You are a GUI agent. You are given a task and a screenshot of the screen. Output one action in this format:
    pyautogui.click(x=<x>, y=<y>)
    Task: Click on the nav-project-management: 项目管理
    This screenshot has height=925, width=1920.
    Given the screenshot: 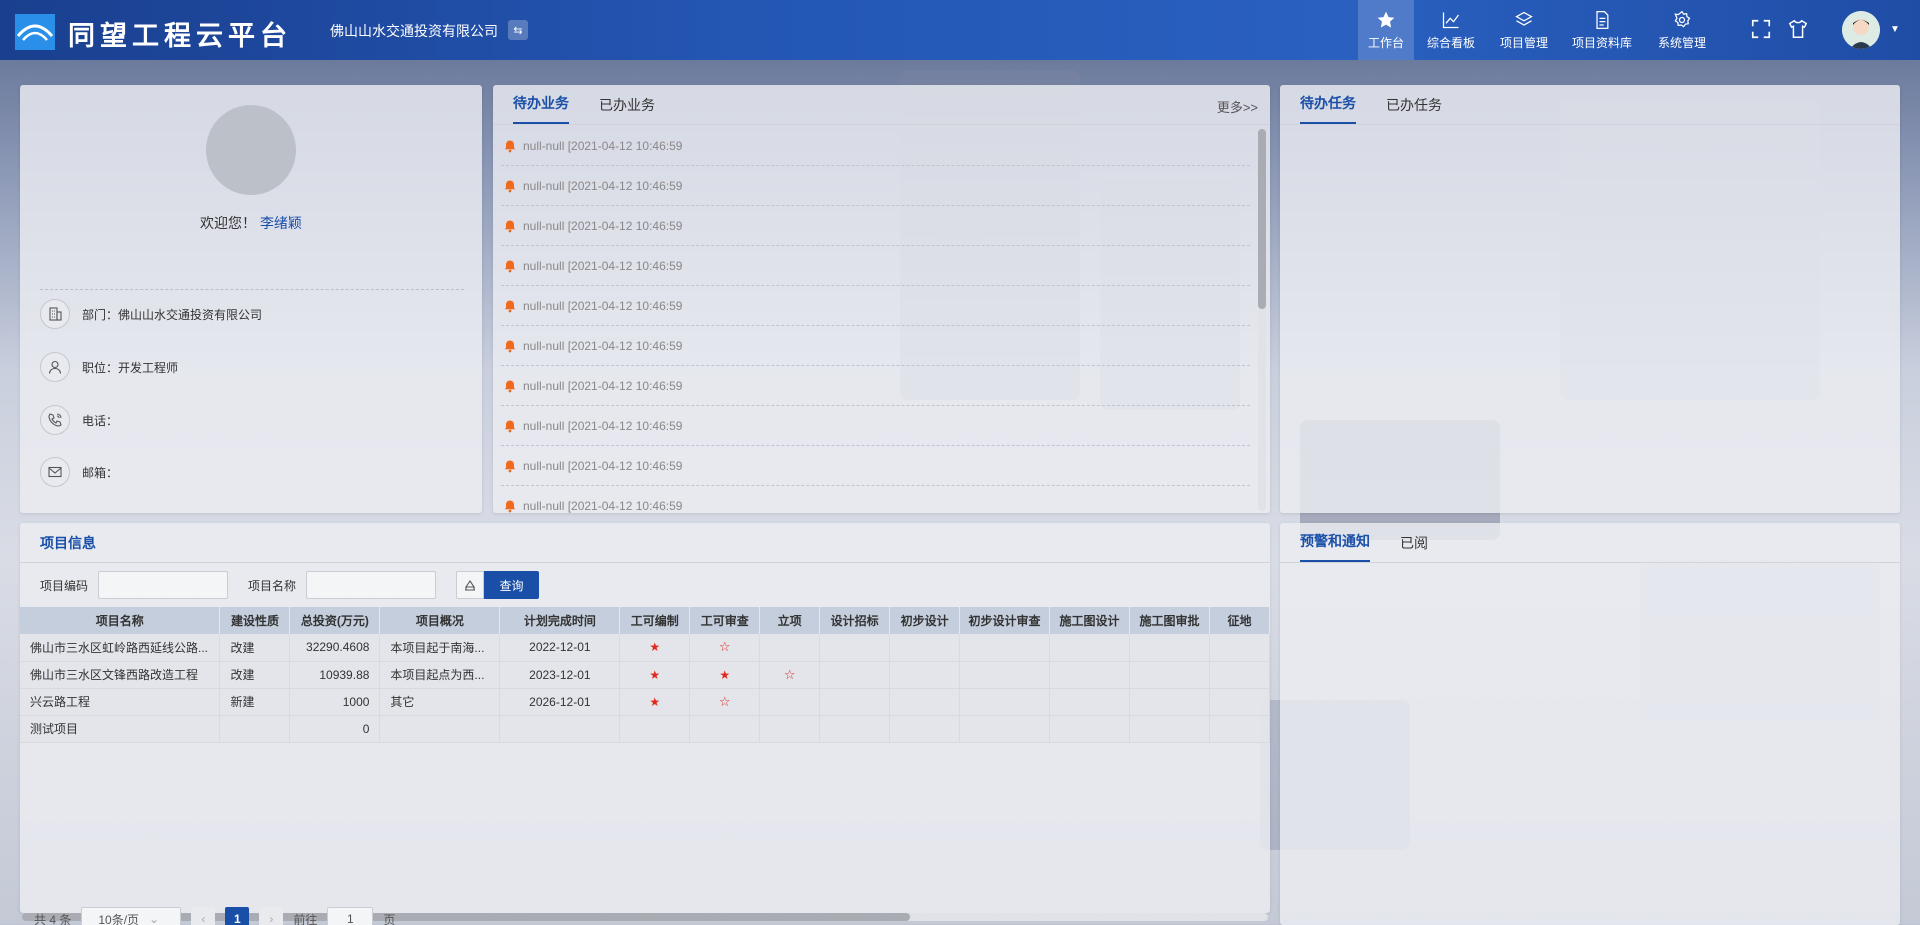 What is the action you would take?
    pyautogui.click(x=1524, y=30)
    